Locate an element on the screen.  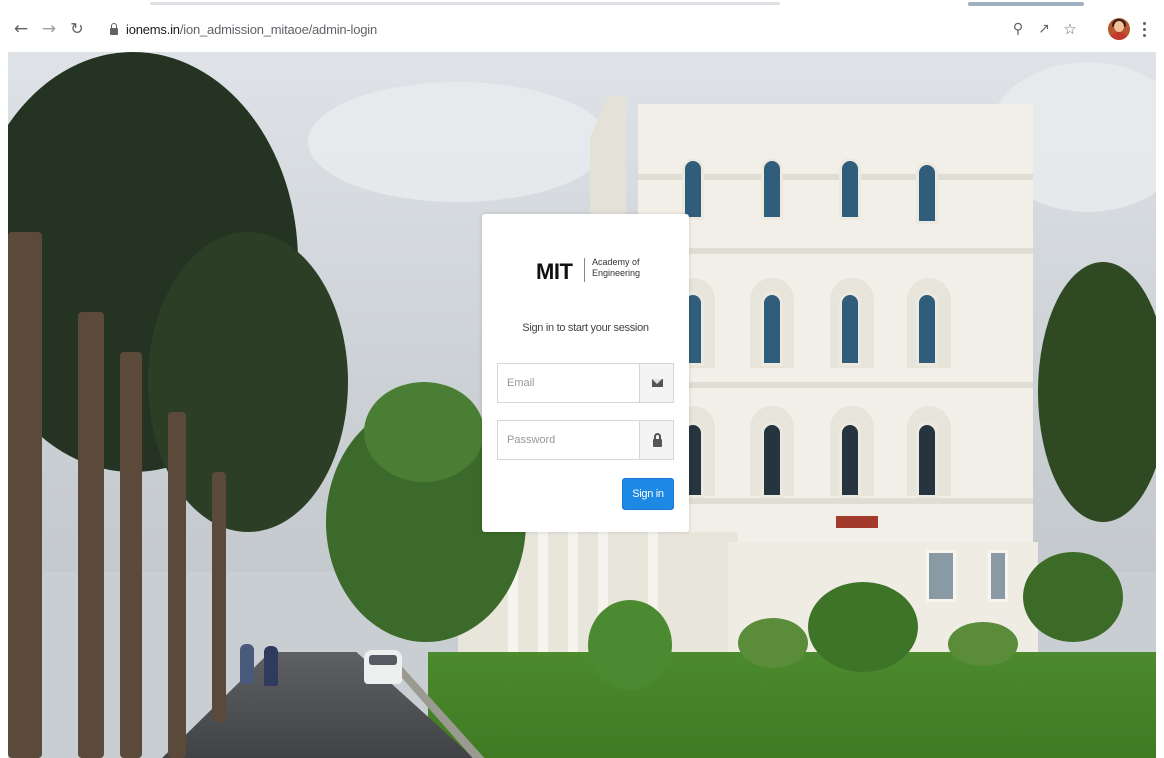
logo-subtext-line1: Academy of is located at coordinates (616, 262).